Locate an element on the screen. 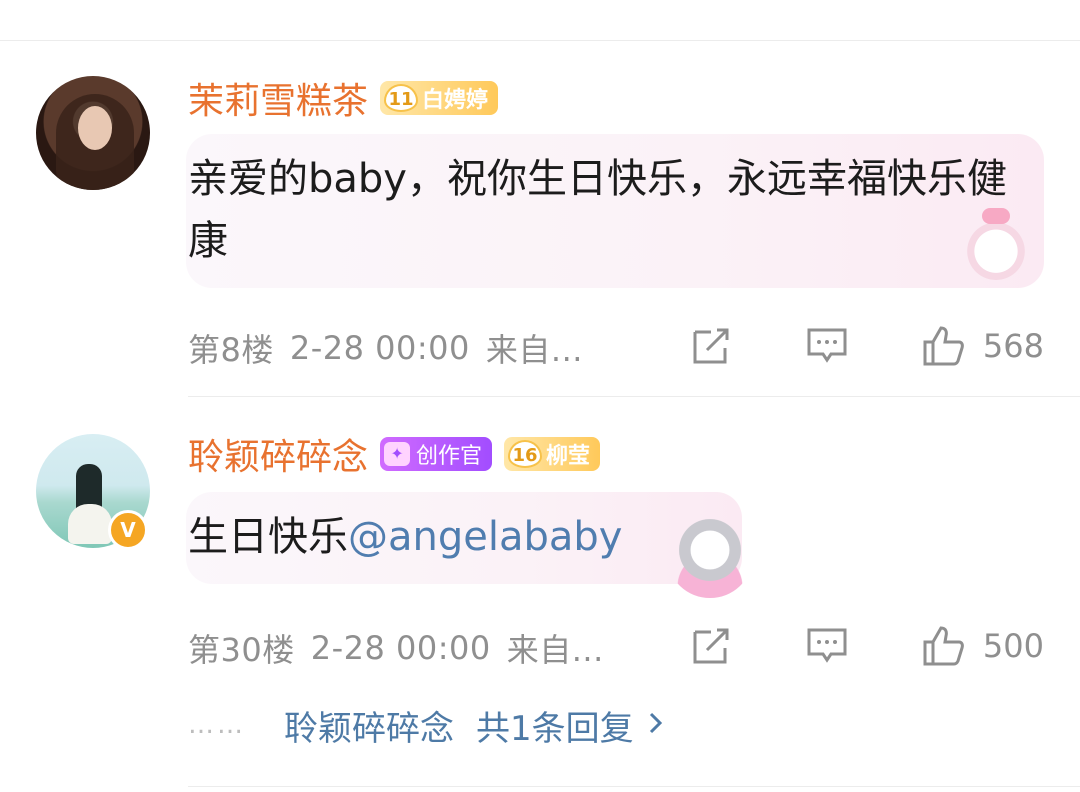 The image size is (1080, 792). comment-header: 茉莉雪糕茶 11 白娉婷 is located at coordinates (343, 99).